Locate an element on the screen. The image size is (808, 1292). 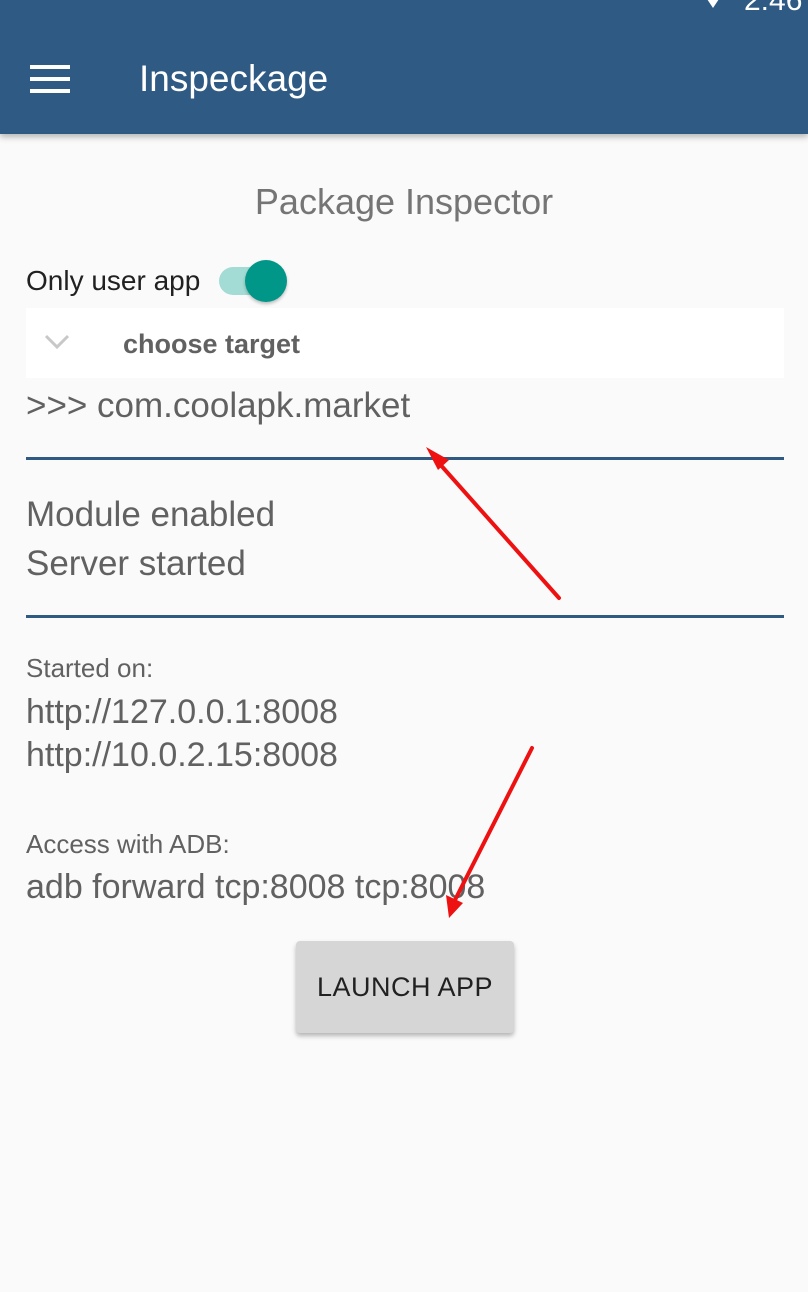
adb-forward-command: adb forward tcp:8008 tcp:8008 is located at coordinates (256, 887).